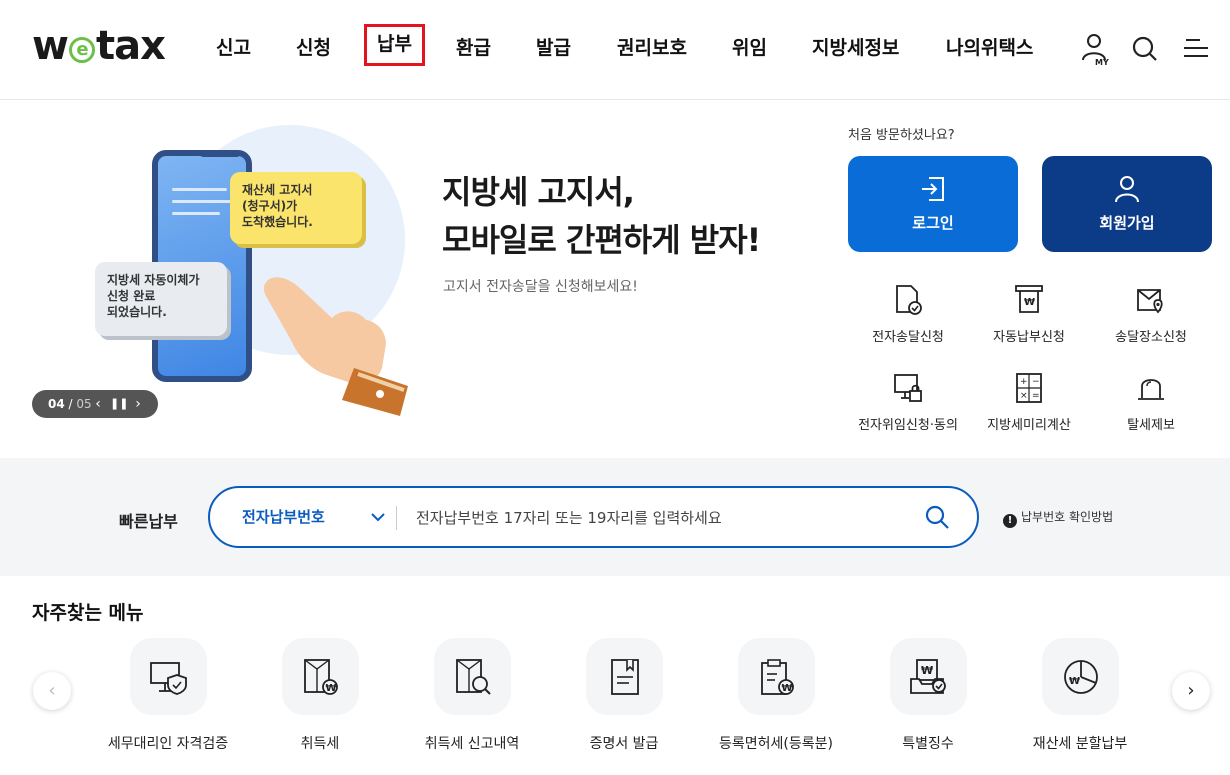 The image size is (1230, 775). What do you see at coordinates (396, 518) in the screenshot?
I see `divider` at bounding box center [396, 518].